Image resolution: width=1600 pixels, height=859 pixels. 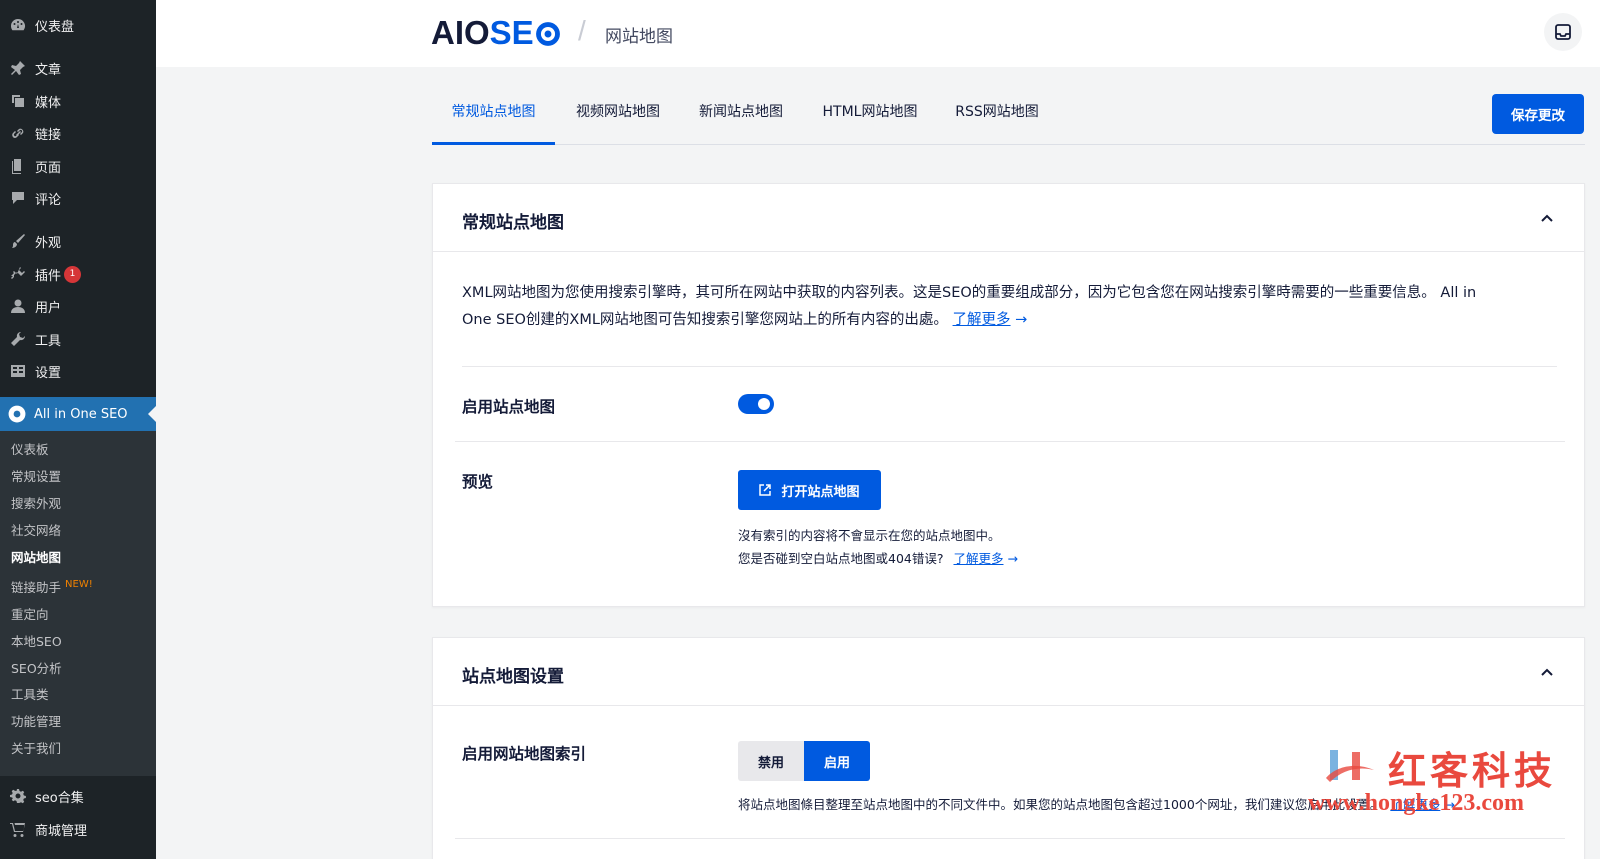 What do you see at coordinates (1012, 558) in the screenshot?
I see `arrow-right-icon: →` at bounding box center [1012, 558].